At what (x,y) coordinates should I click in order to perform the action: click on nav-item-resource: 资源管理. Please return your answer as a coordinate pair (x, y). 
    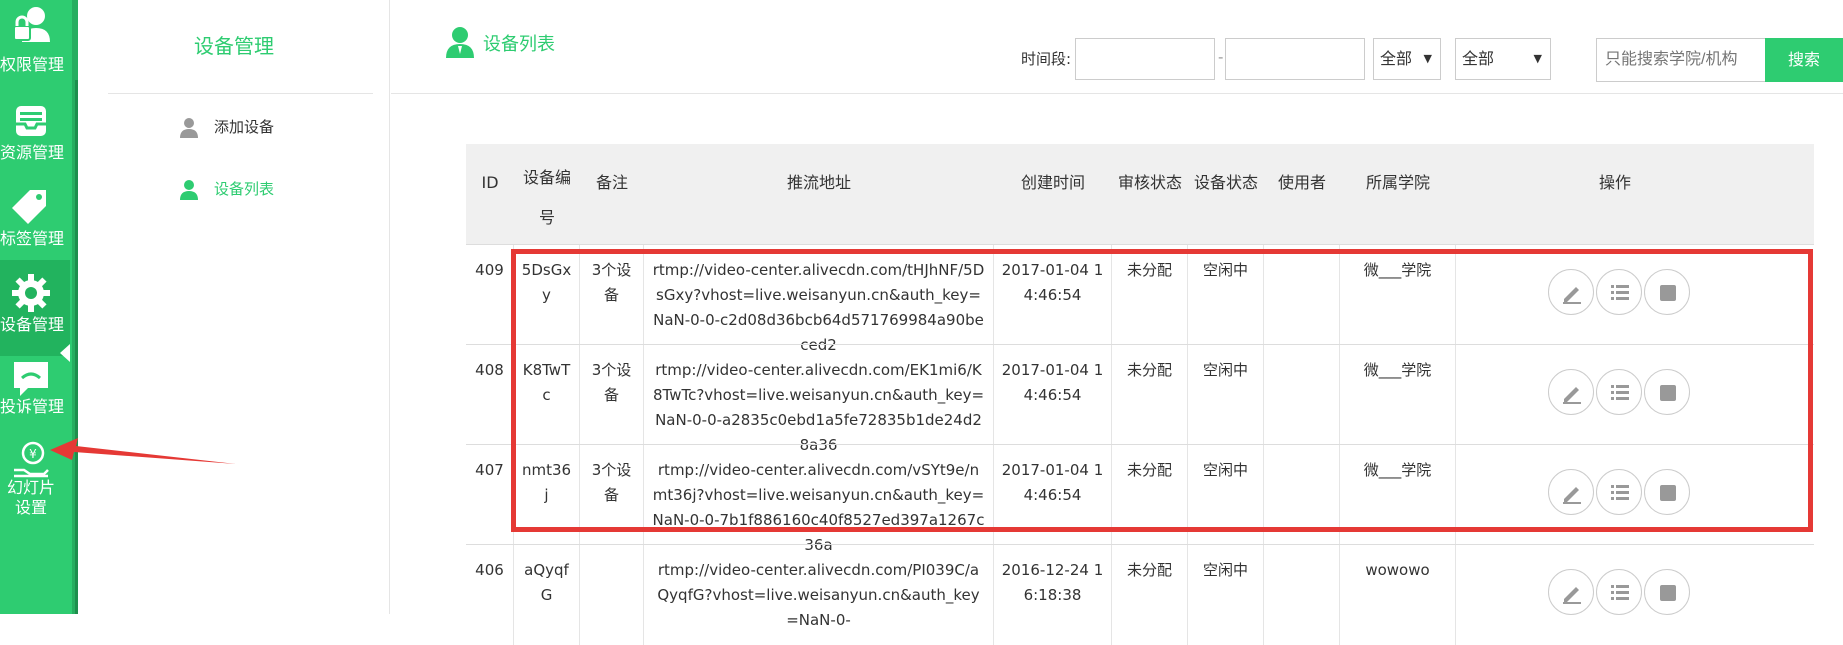
    Looking at the image, I should click on (35, 136).